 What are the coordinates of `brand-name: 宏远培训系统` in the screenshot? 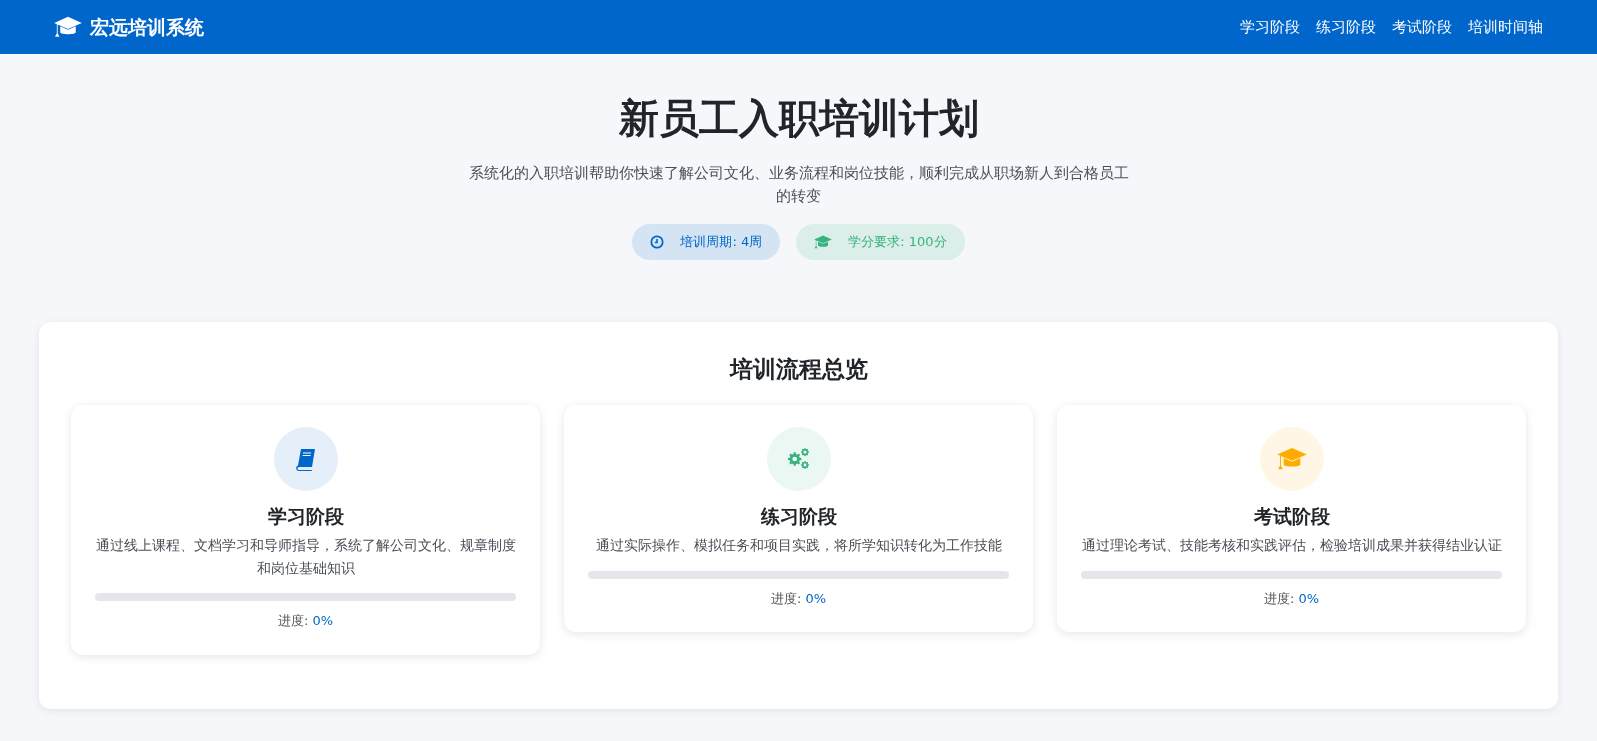 It's located at (147, 27).